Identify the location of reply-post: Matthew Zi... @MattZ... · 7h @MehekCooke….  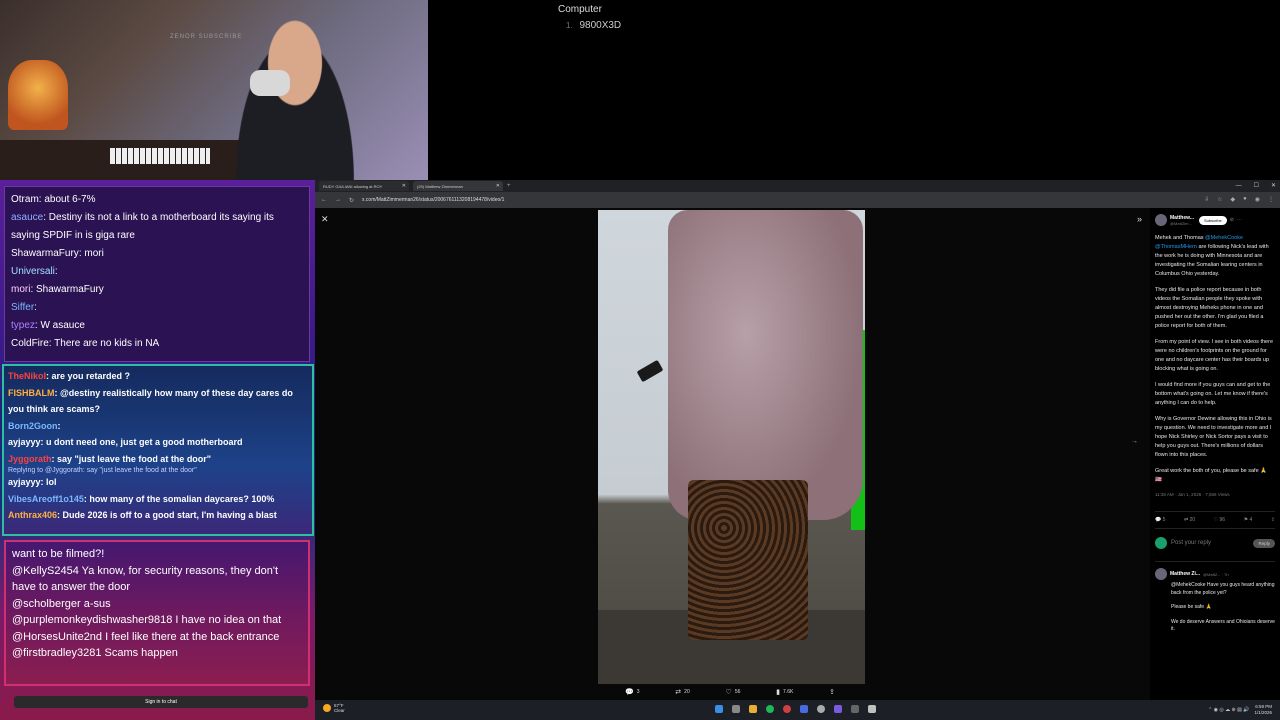
(1215, 597).